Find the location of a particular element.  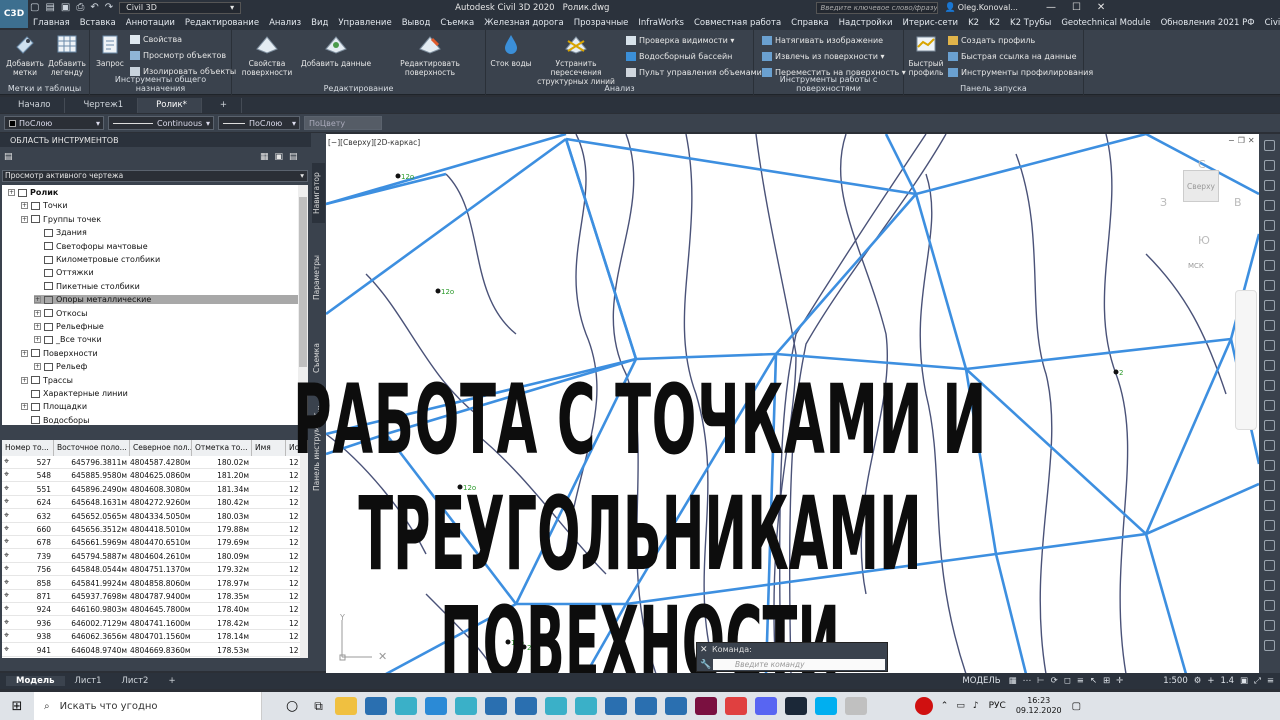

viewcube-south: Ю is located at coordinates (1204, 240).